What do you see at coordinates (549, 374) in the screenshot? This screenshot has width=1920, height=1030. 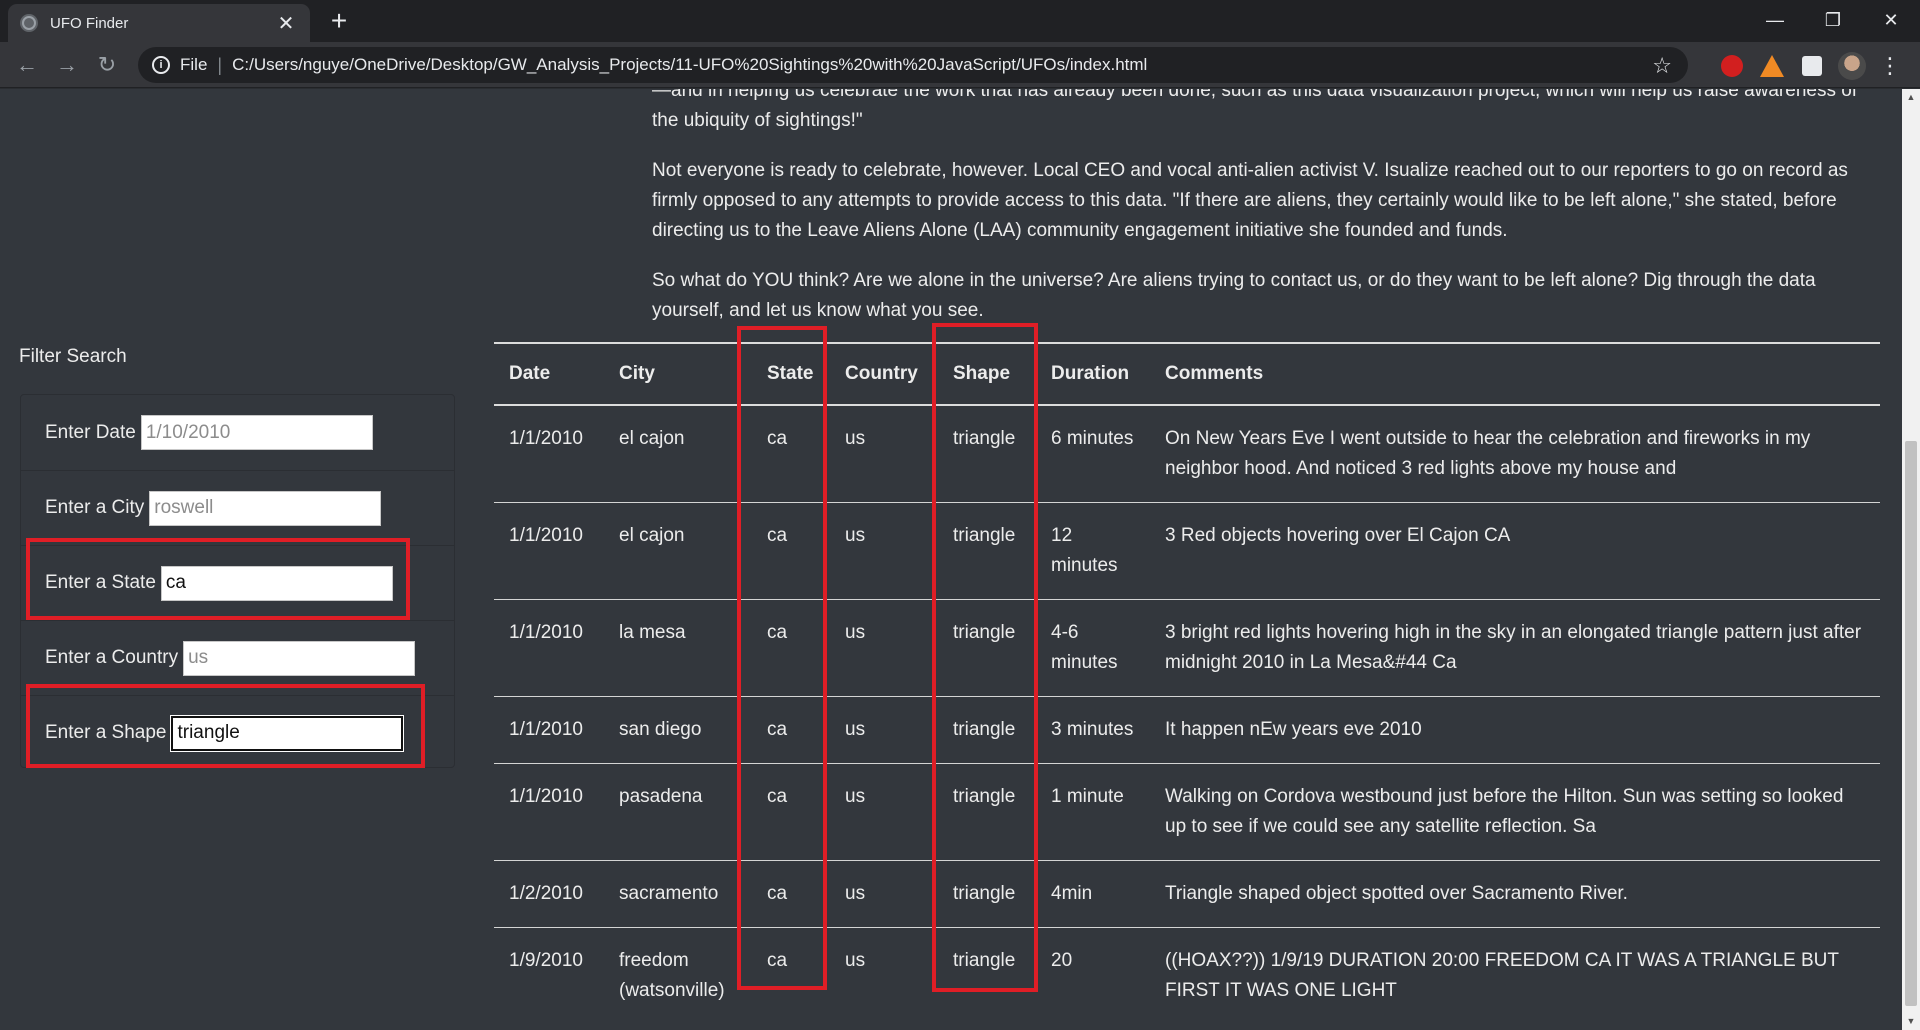 I see `header-date: Date` at bounding box center [549, 374].